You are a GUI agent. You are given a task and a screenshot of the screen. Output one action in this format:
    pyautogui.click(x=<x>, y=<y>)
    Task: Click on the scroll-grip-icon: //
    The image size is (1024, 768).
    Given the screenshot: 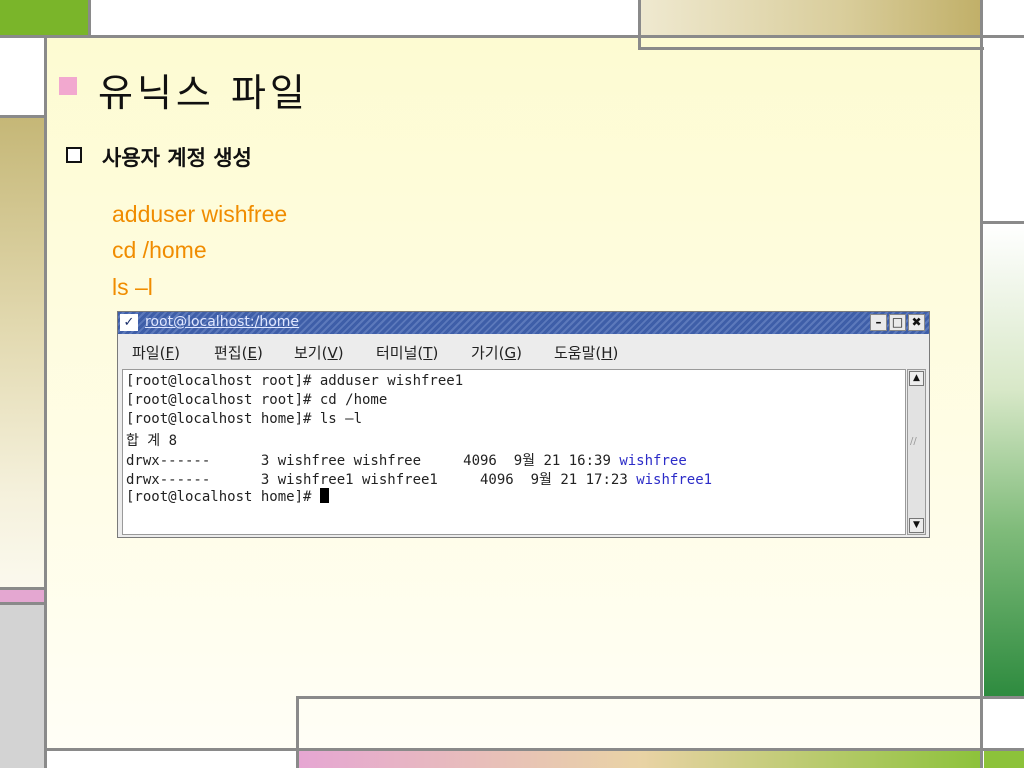 What is the action you would take?
    pyautogui.click(x=913, y=441)
    